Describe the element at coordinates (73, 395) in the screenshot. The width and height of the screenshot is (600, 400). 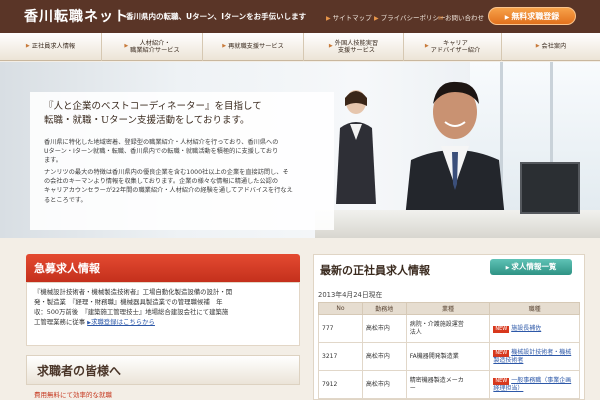
I see `job-seekers-subtext: 費用無料にて効率的な就職` at that location.